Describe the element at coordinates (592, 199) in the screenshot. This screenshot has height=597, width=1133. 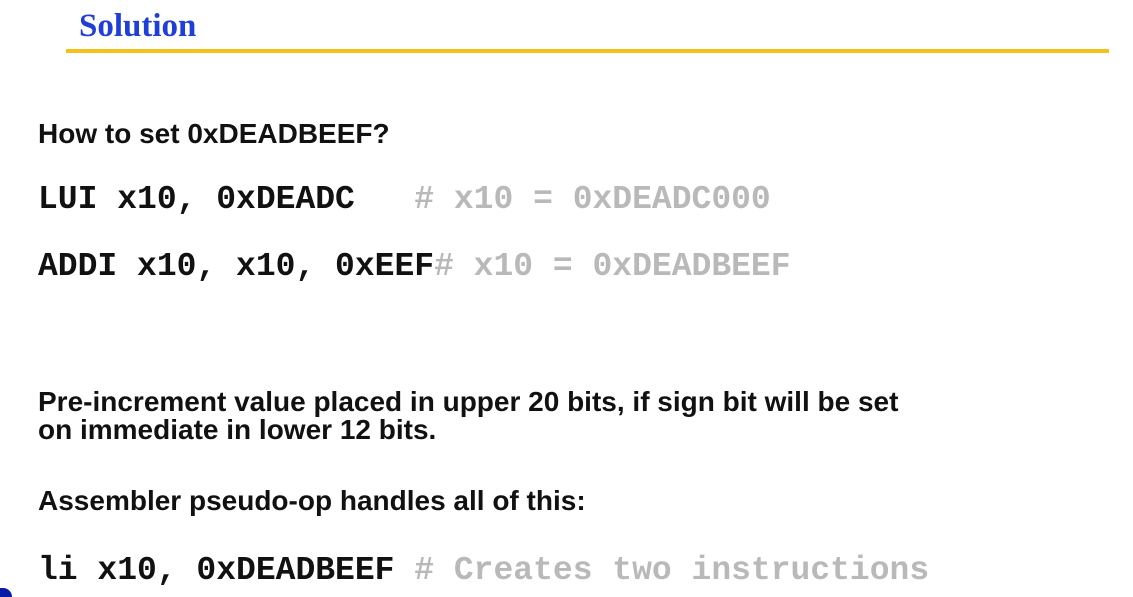
I see `code-comment: # x10 = 0xDEADC000` at that location.